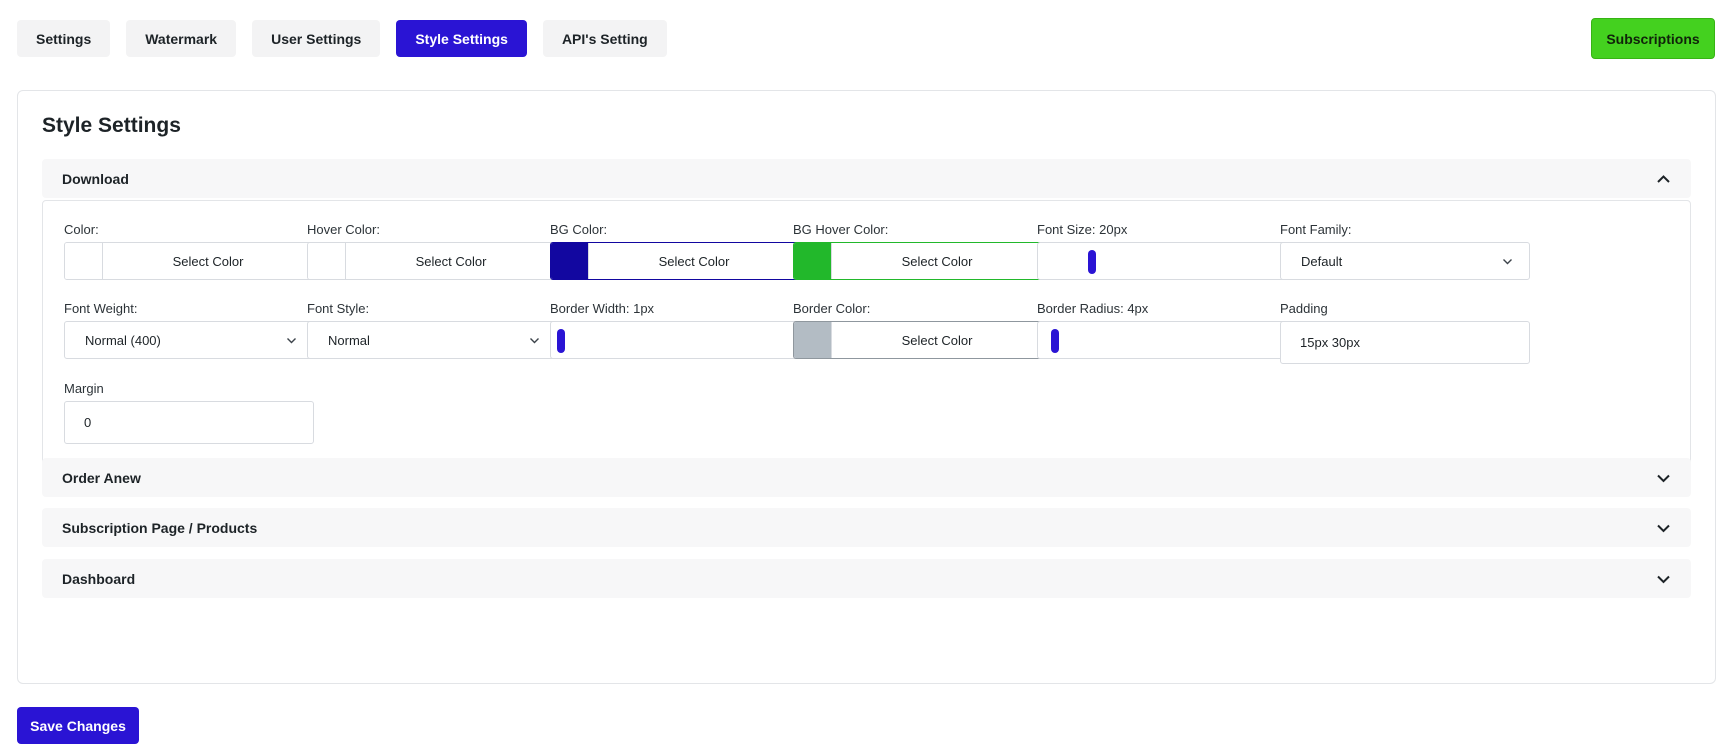 The width and height of the screenshot is (1732, 755). I want to click on select-value: Default, so click(1322, 261).